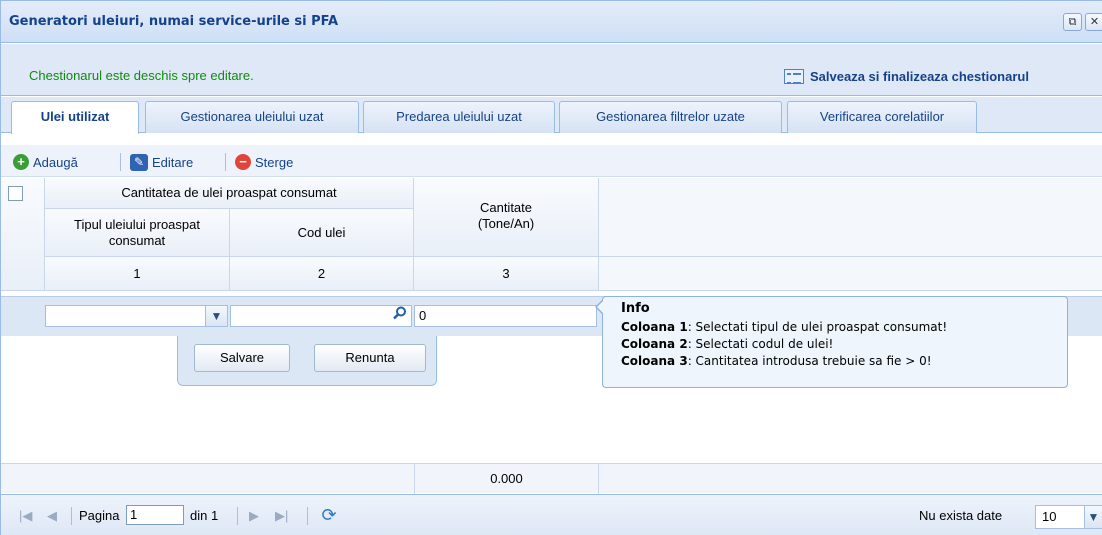 The image size is (1102, 535). I want to click on close-icon: ✕, so click(1093, 22).